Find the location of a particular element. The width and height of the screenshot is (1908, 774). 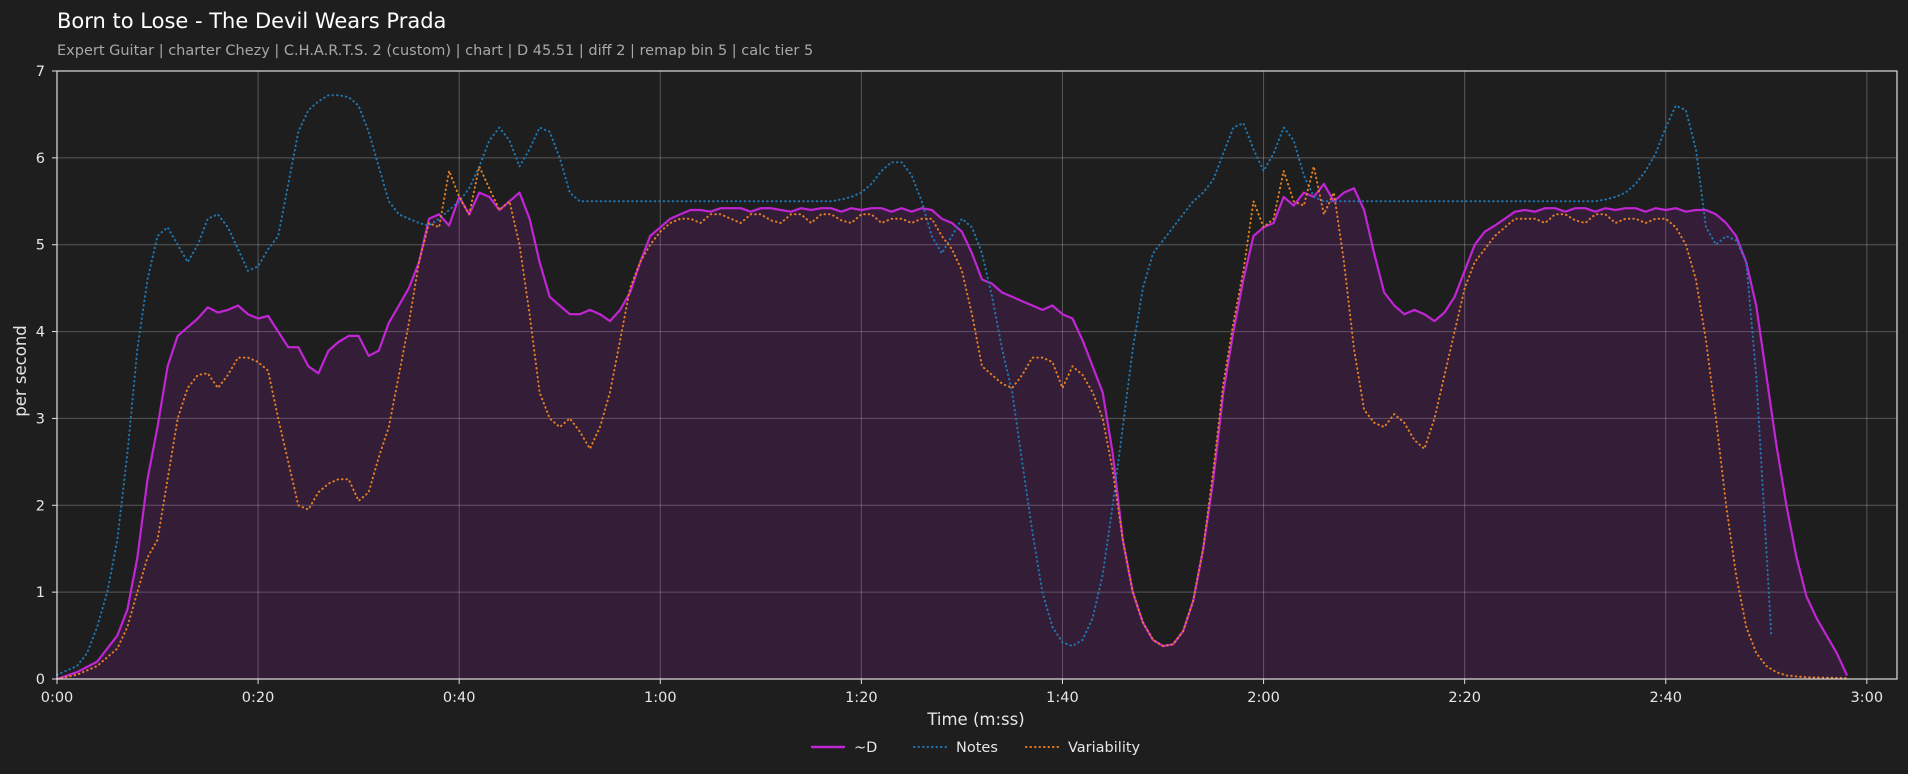

chart-title: Born to Lose - The Devil Wears Prada is located at coordinates (251, 21).